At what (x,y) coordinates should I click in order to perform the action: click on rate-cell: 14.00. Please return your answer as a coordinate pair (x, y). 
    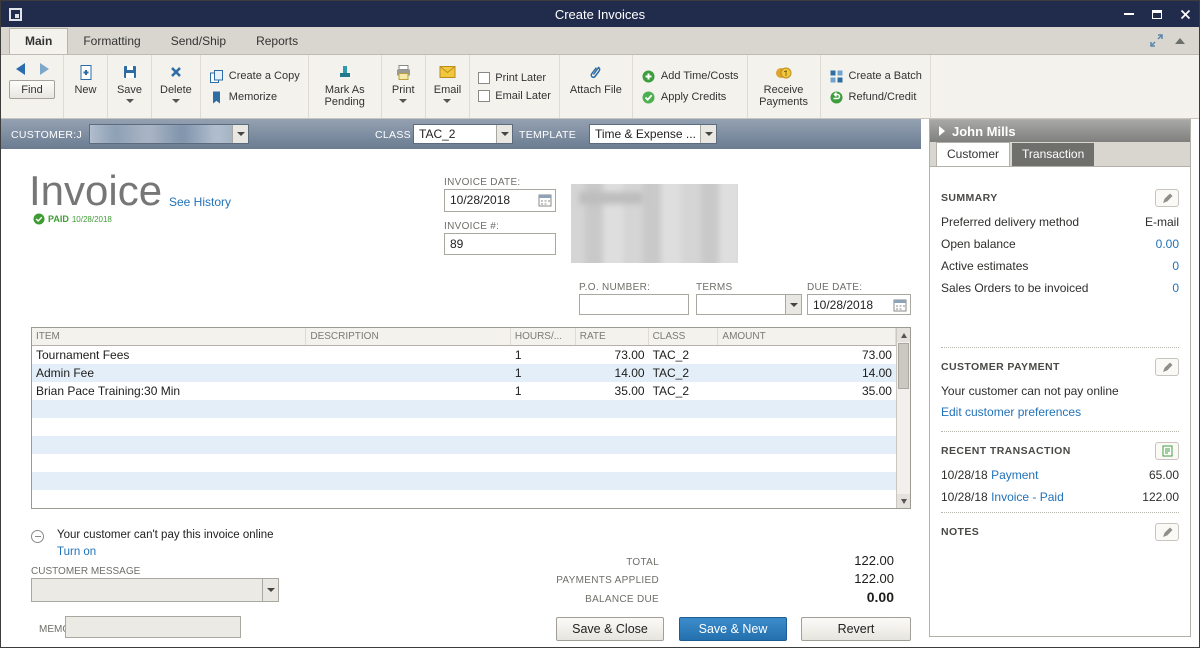
    Looking at the image, I should click on (612, 373).